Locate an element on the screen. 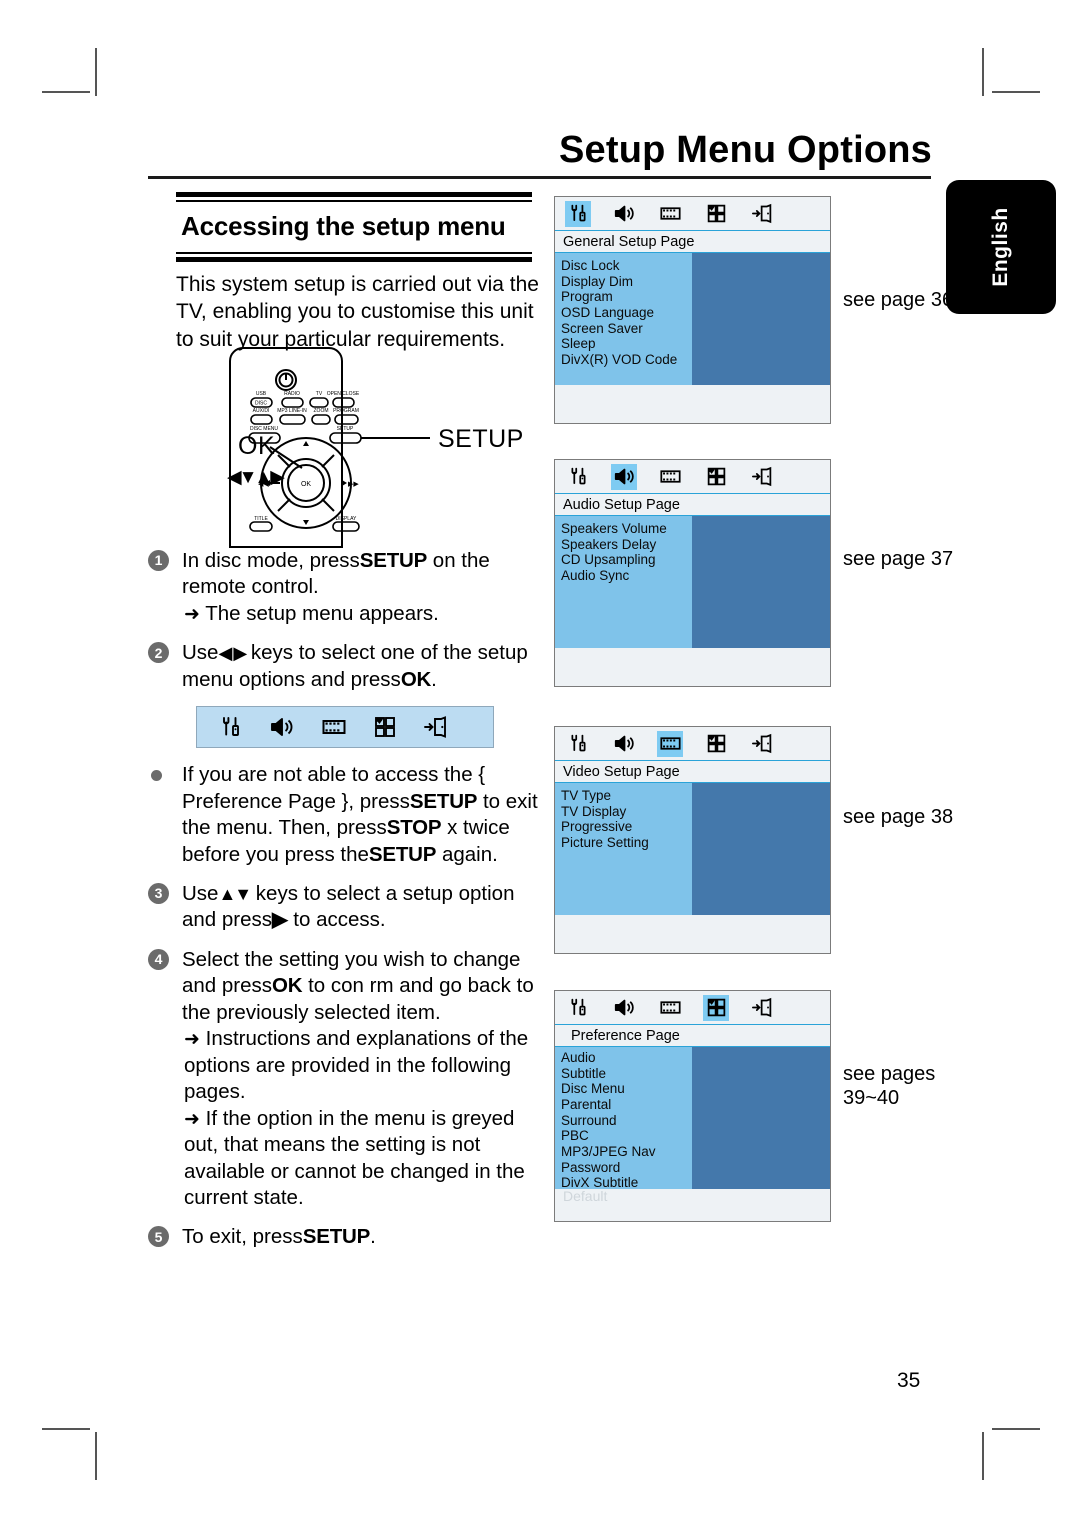  note-key-setup-2: SETUP is located at coordinates (402, 854).